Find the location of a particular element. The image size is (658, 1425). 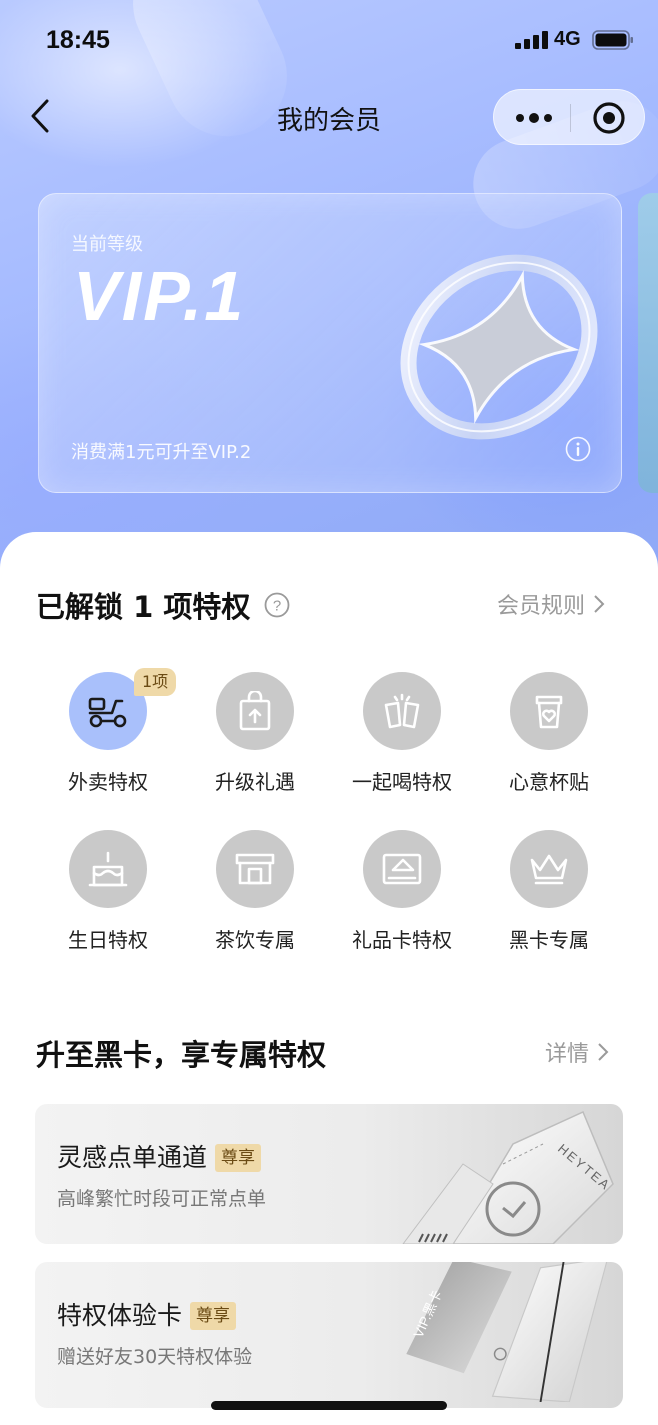

promo-title: 灵感点单通道 尊享 is located at coordinates (159, 1156).